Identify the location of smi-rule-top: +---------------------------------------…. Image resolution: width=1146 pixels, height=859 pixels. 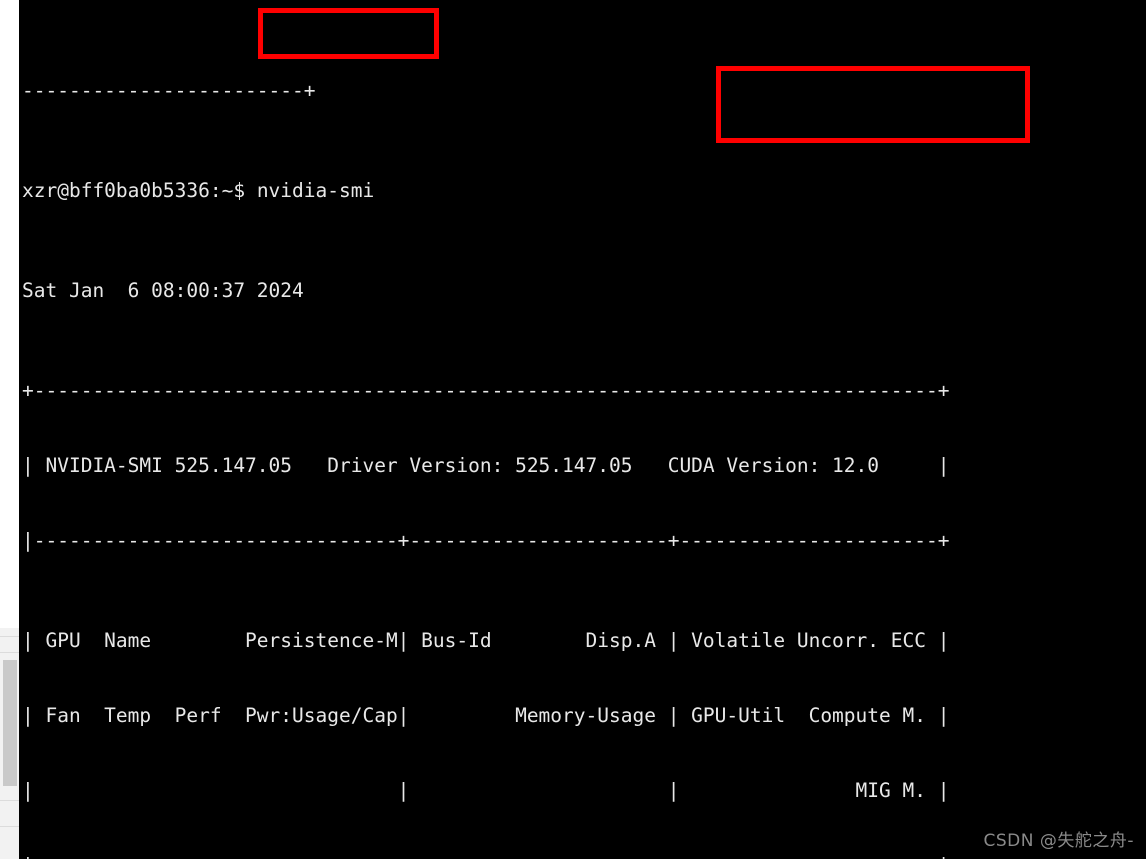
(486, 390).